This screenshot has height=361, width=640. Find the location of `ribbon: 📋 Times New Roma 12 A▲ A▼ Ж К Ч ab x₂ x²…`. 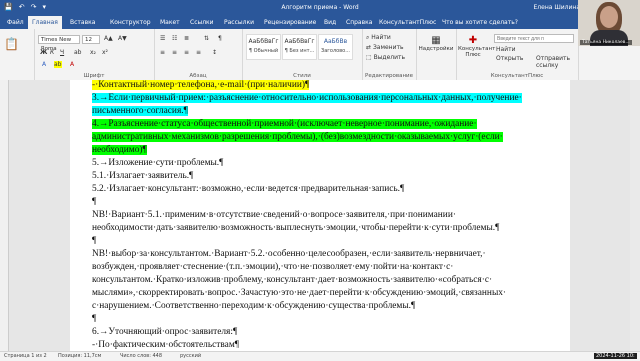

ribbon: 📋 Times New Roma 12 A▲ A▼ Ж К Ч ab x₂ x²… is located at coordinates (320, 55).